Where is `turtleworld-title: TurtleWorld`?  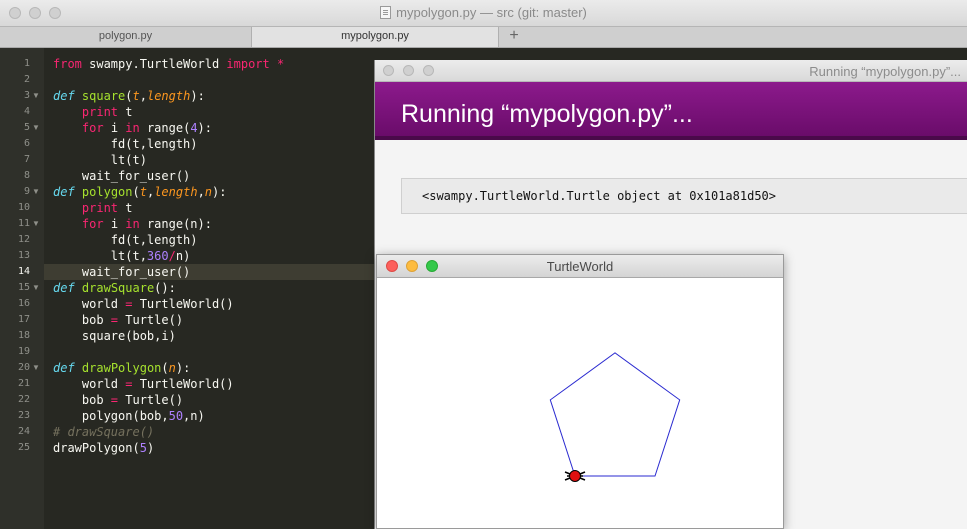 turtleworld-title: TurtleWorld is located at coordinates (580, 266).